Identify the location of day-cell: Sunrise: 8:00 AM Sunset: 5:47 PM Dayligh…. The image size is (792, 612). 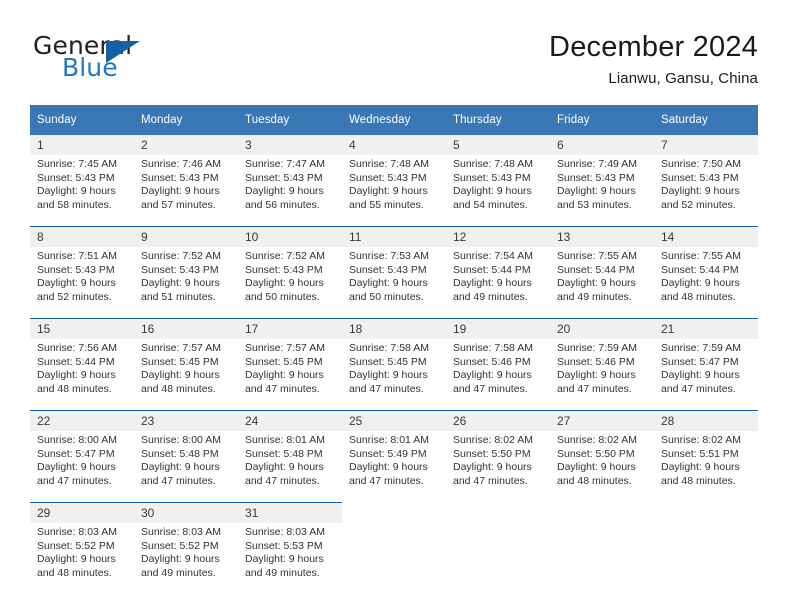
(82, 467).